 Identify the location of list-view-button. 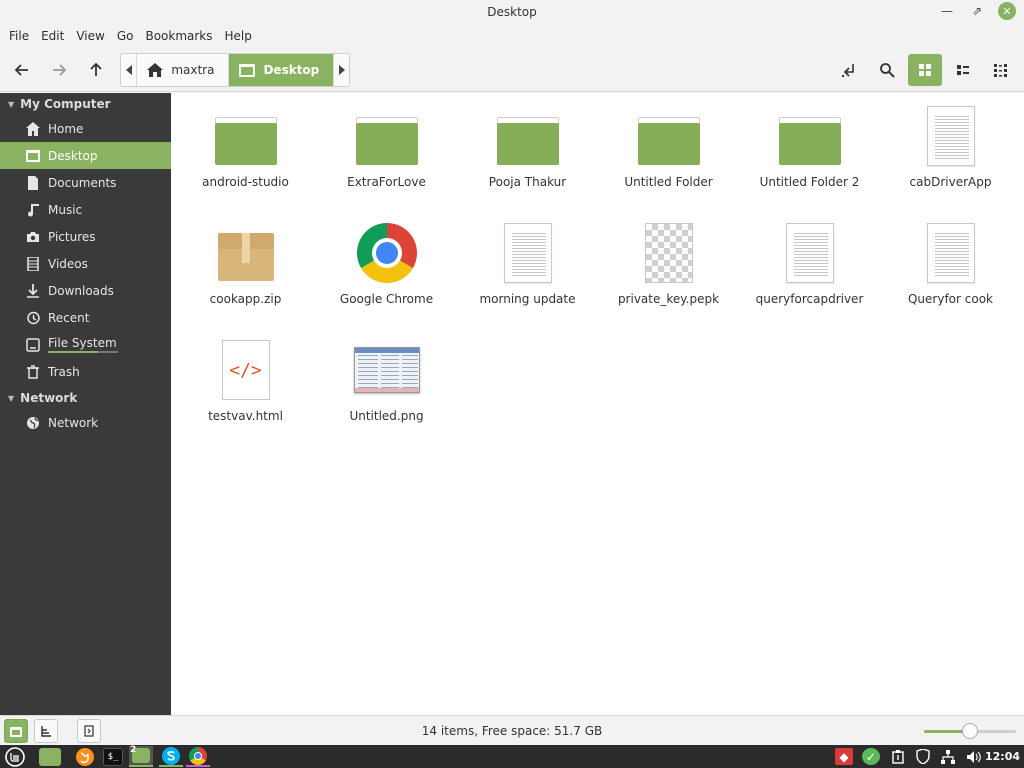
(963, 70).